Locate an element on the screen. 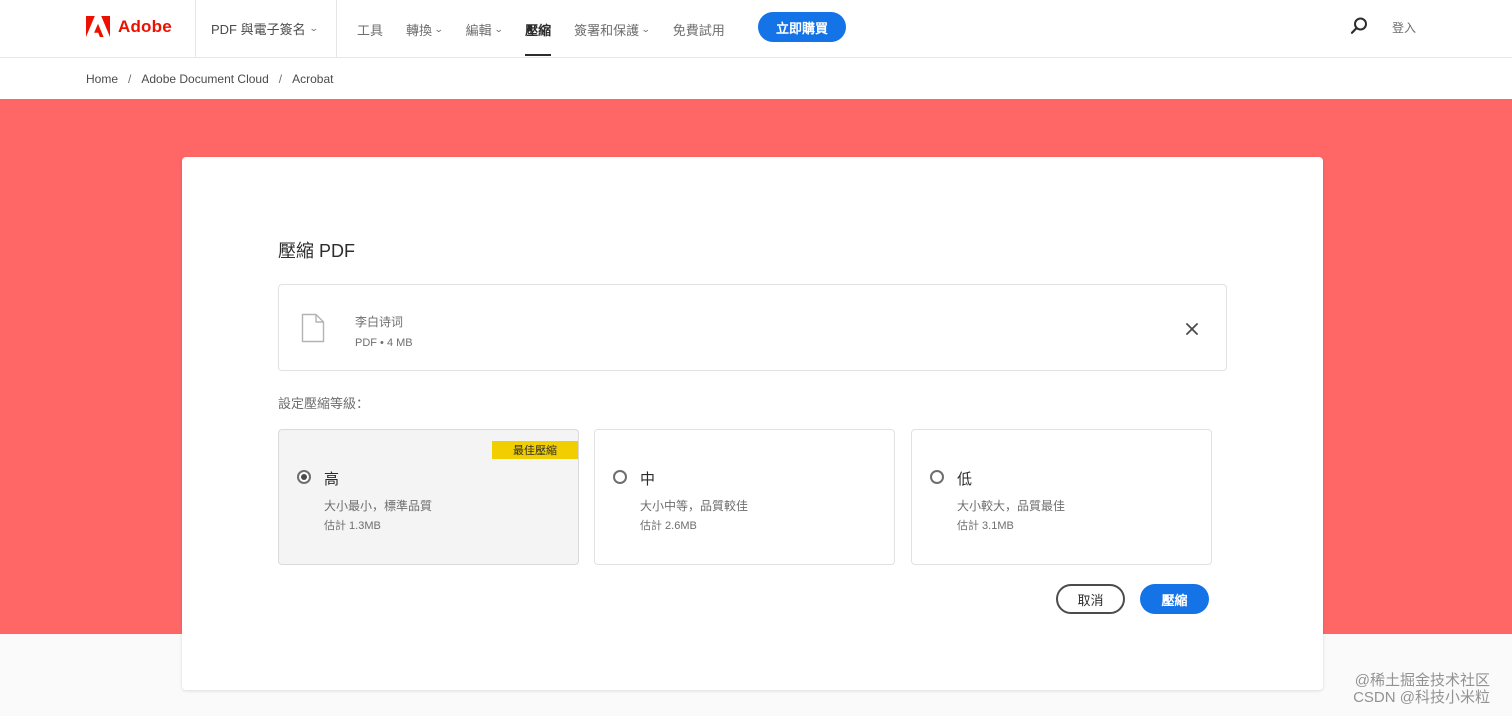  option-title: 中 is located at coordinates (648, 479).